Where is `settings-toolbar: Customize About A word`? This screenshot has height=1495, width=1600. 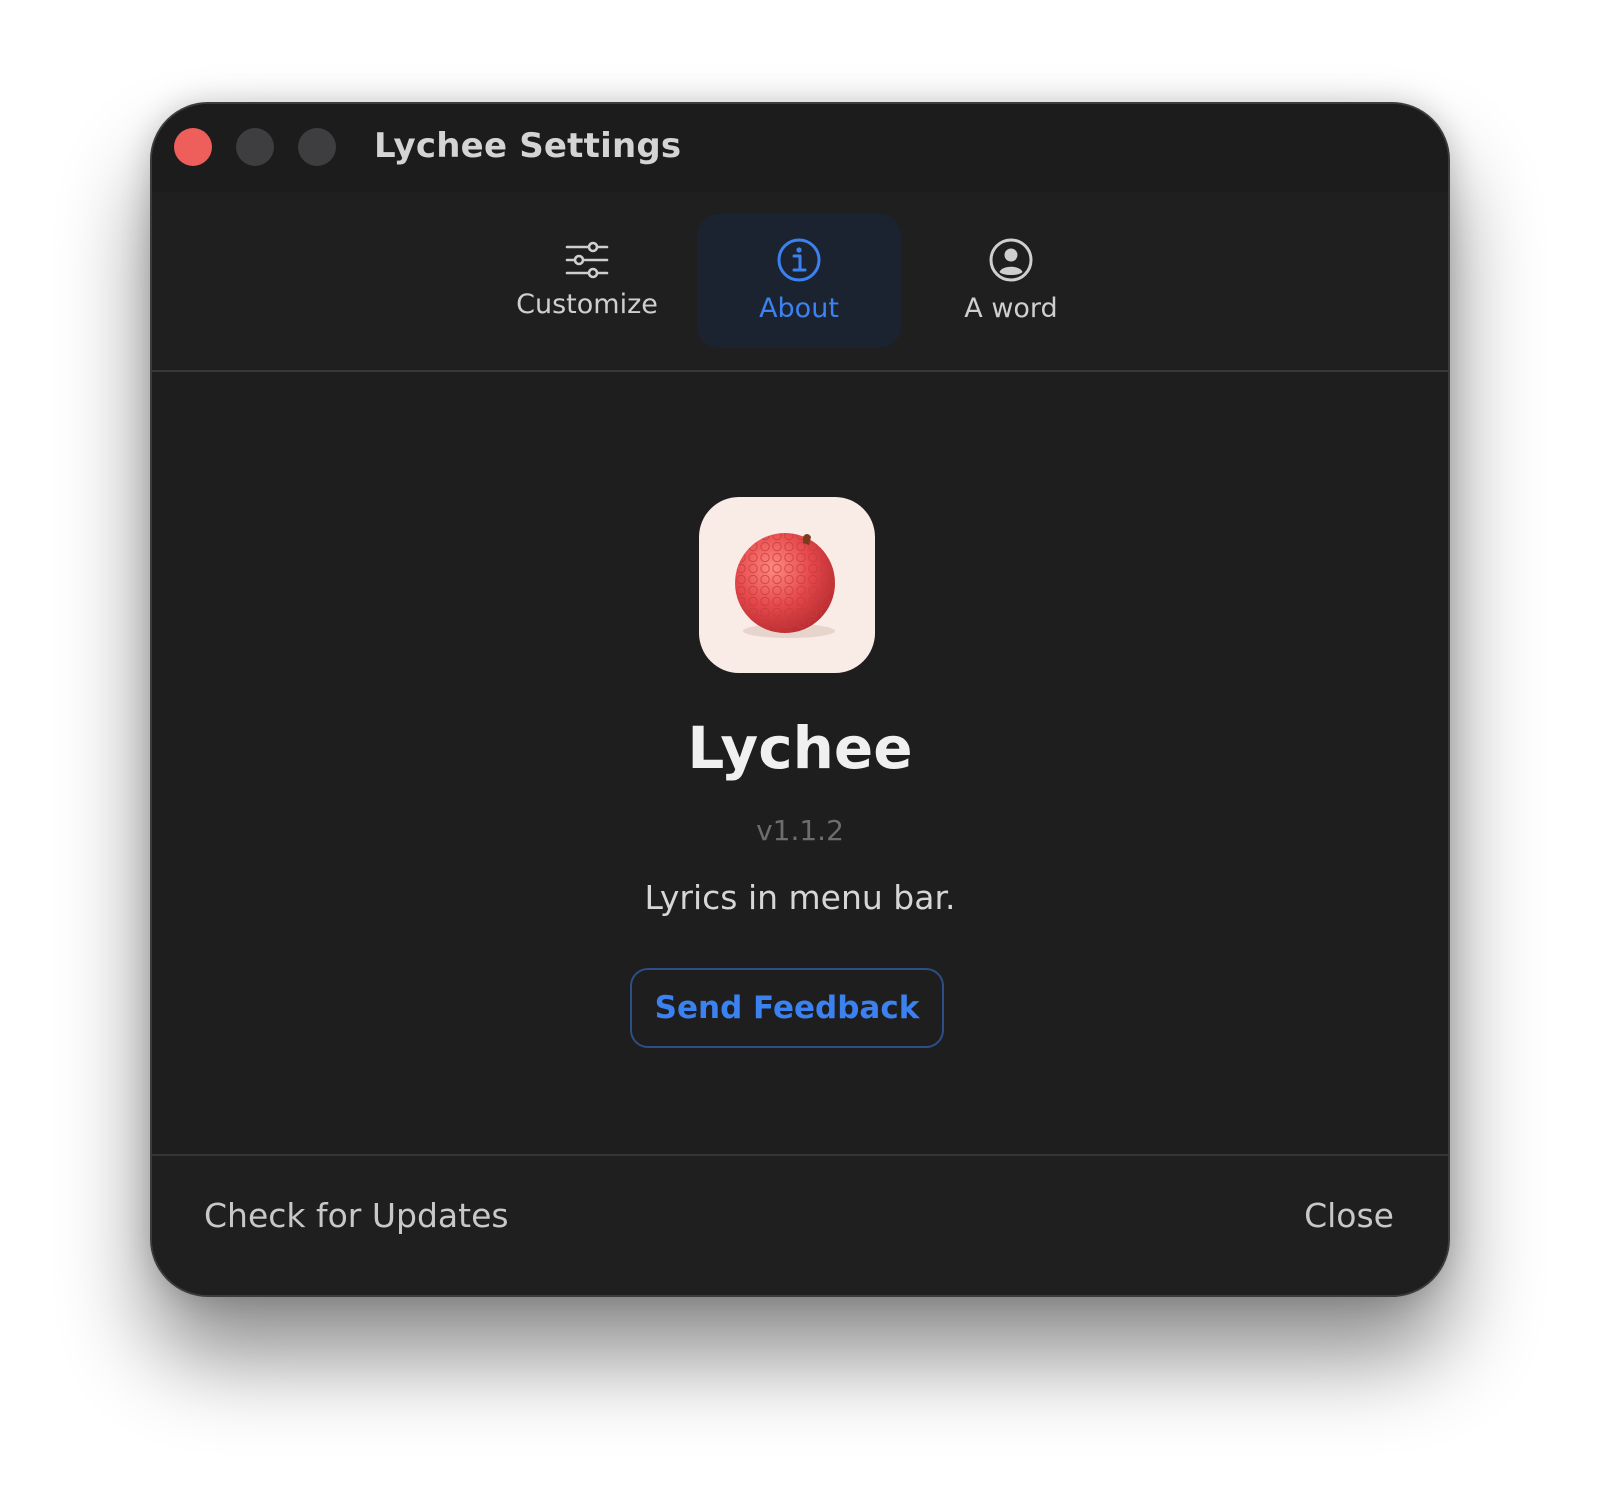
settings-toolbar: Customize About A word is located at coordinates (800, 282).